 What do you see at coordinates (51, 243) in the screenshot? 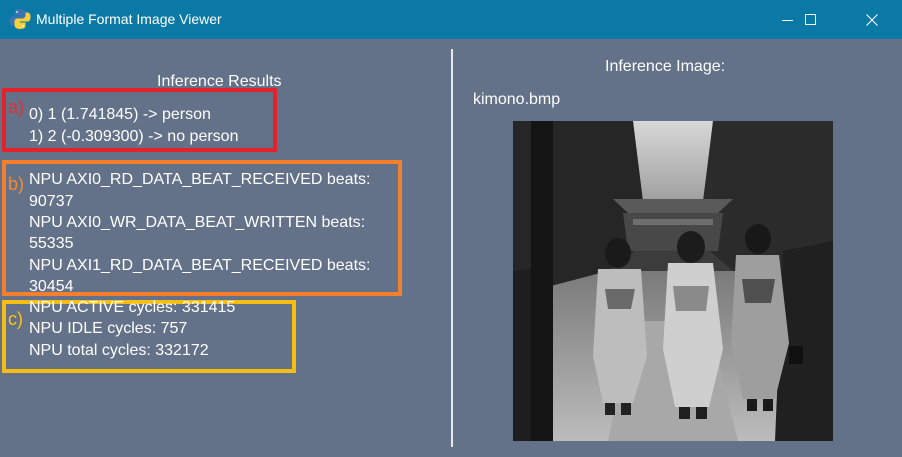
I see `npu-beats-value: 55335` at bounding box center [51, 243].